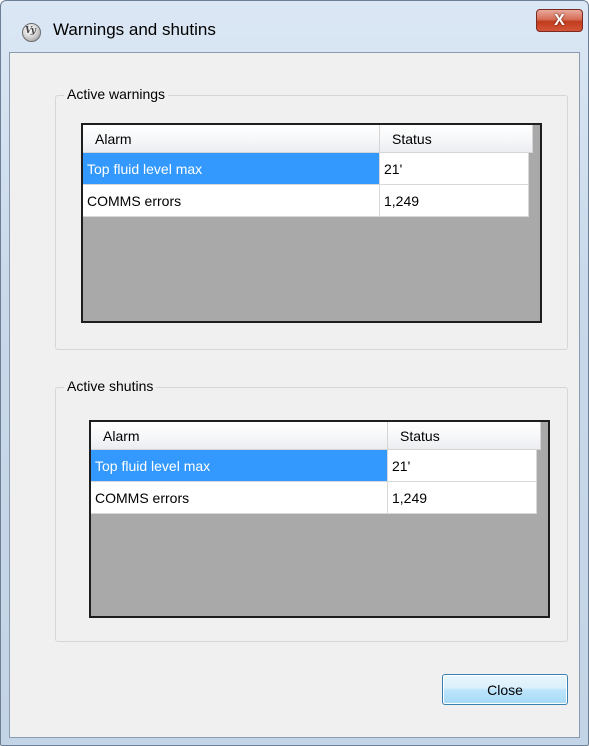 This screenshot has height=746, width=589. I want to click on title-bar: Warnings and shutins X, so click(294, 26).